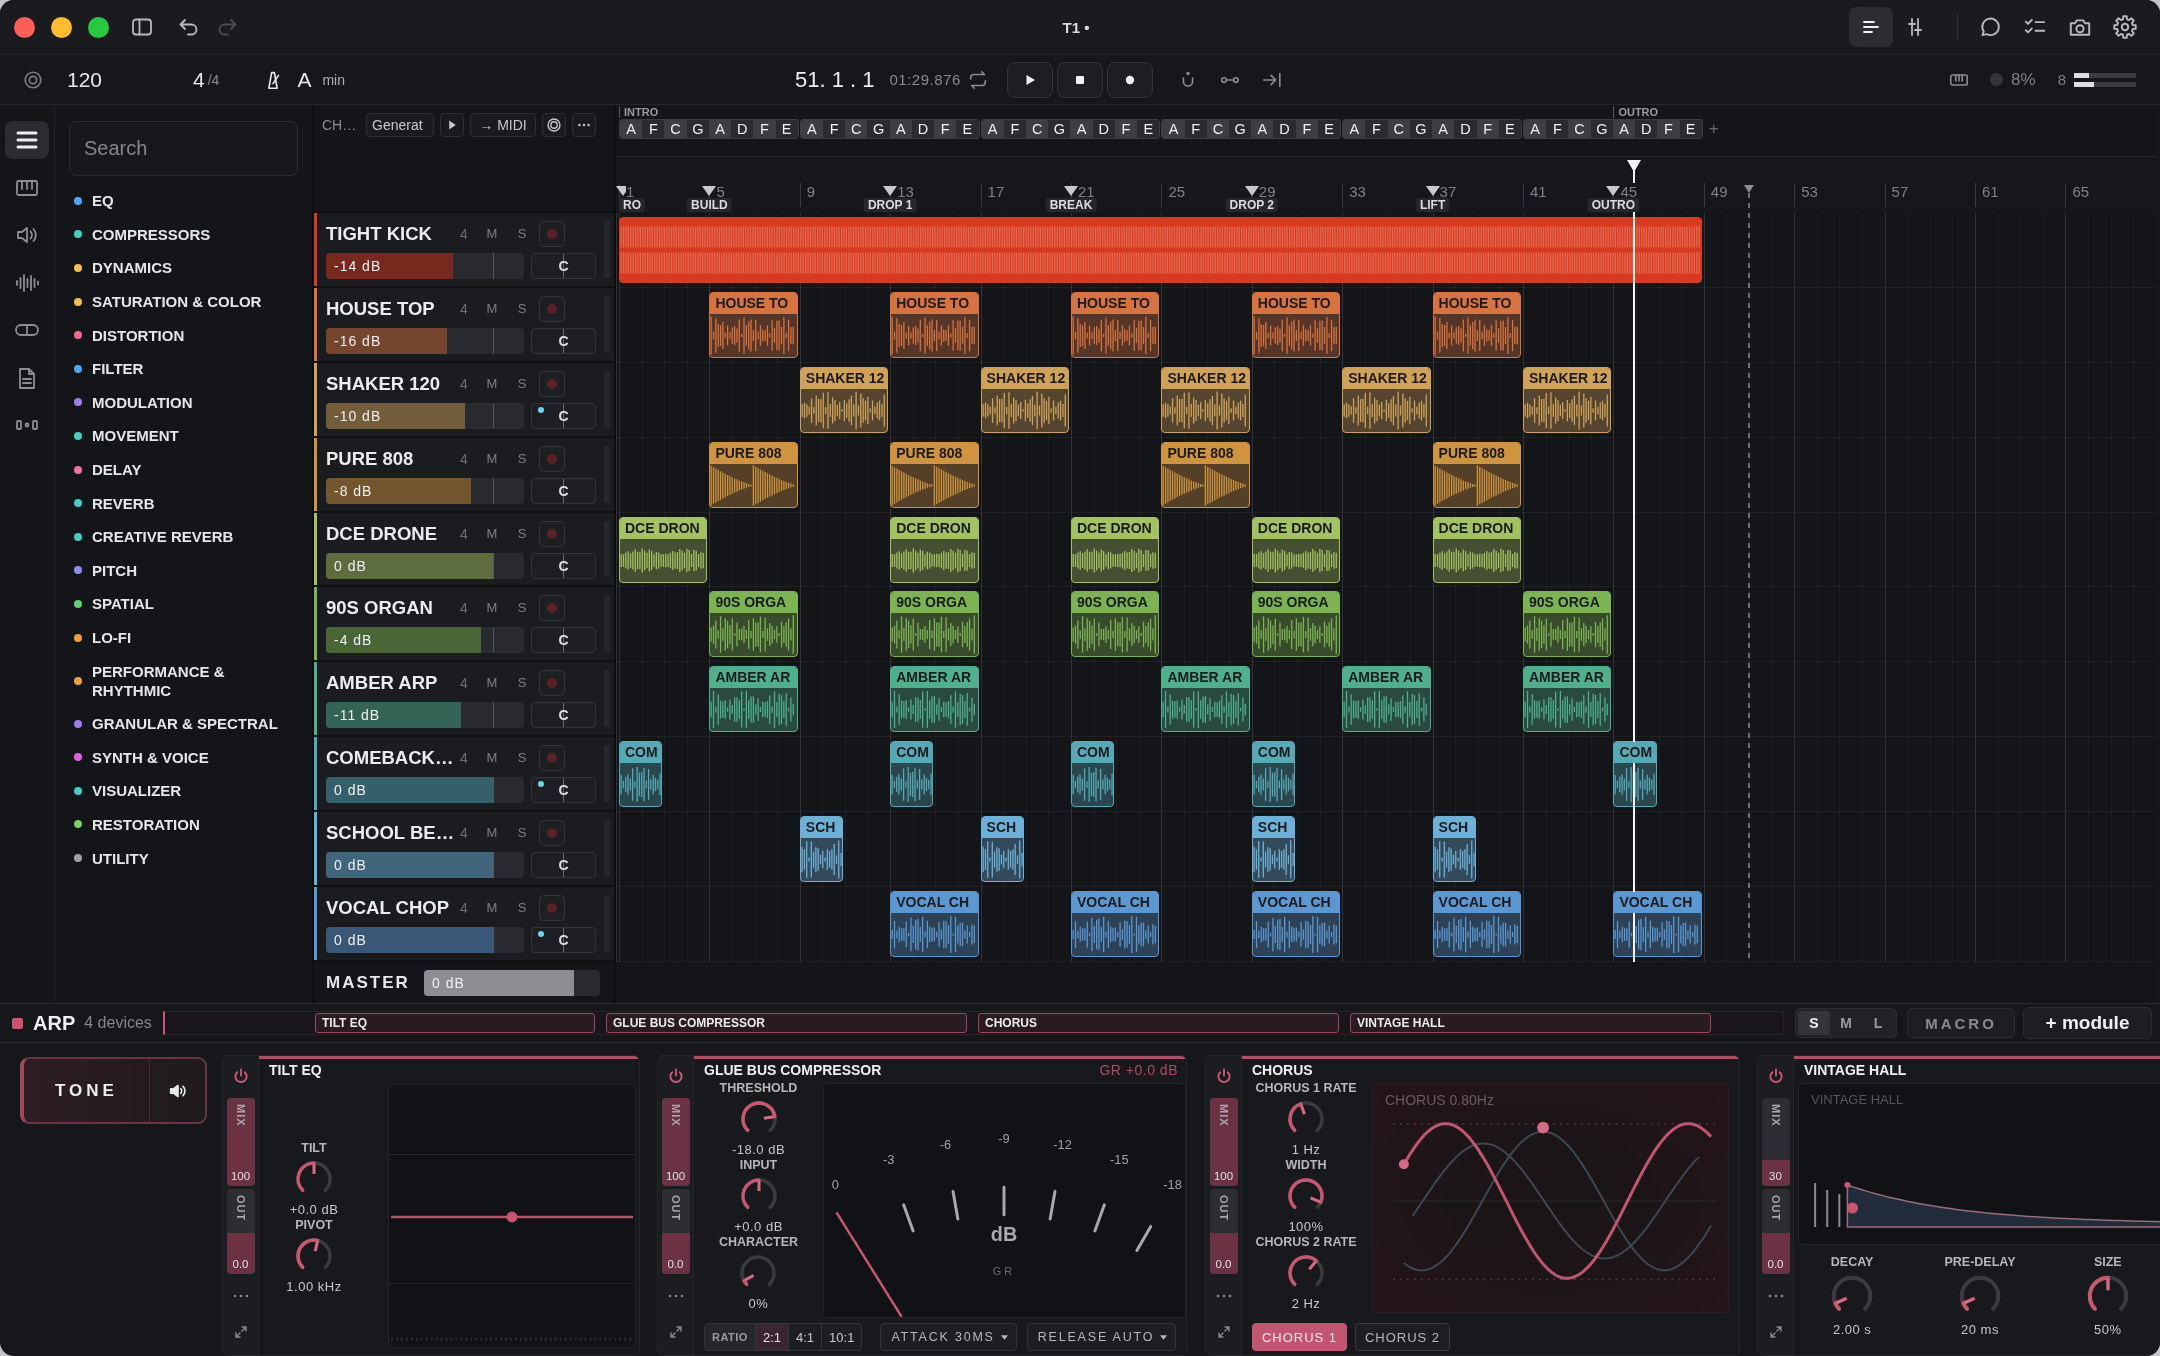  I want to click on audio-clip: SCH, so click(1273, 849).